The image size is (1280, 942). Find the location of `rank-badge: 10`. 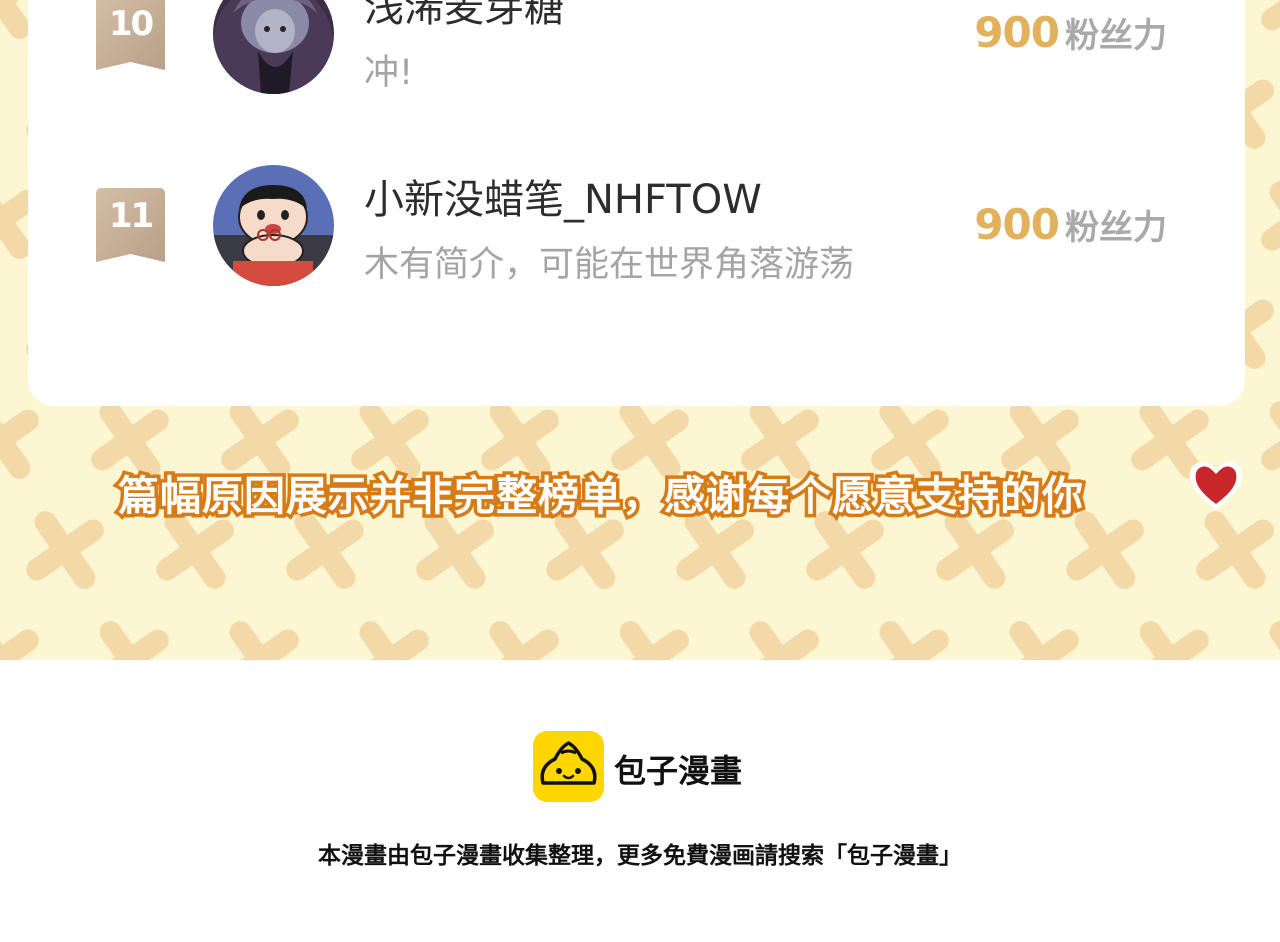

rank-badge: 10 is located at coordinates (130, 35).